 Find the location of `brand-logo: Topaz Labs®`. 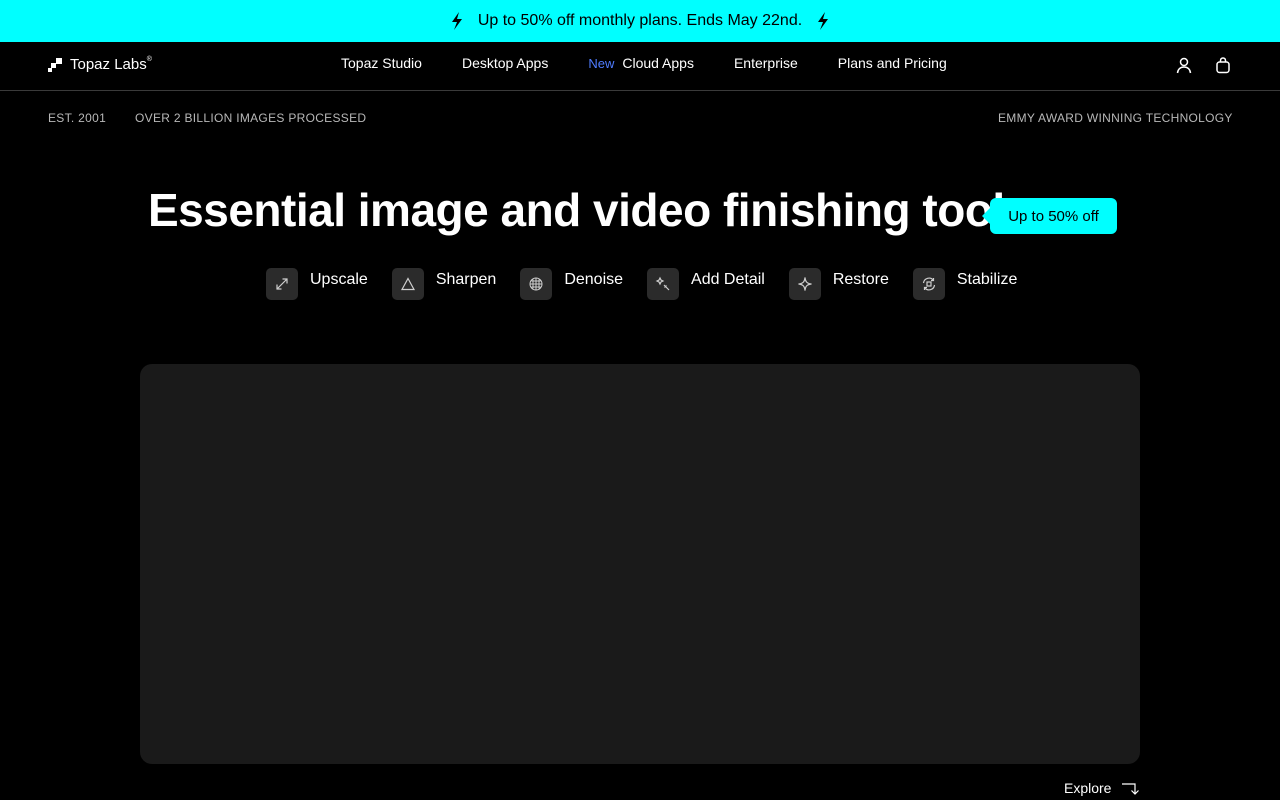

brand-logo: Topaz Labs® is located at coordinates (100, 64).